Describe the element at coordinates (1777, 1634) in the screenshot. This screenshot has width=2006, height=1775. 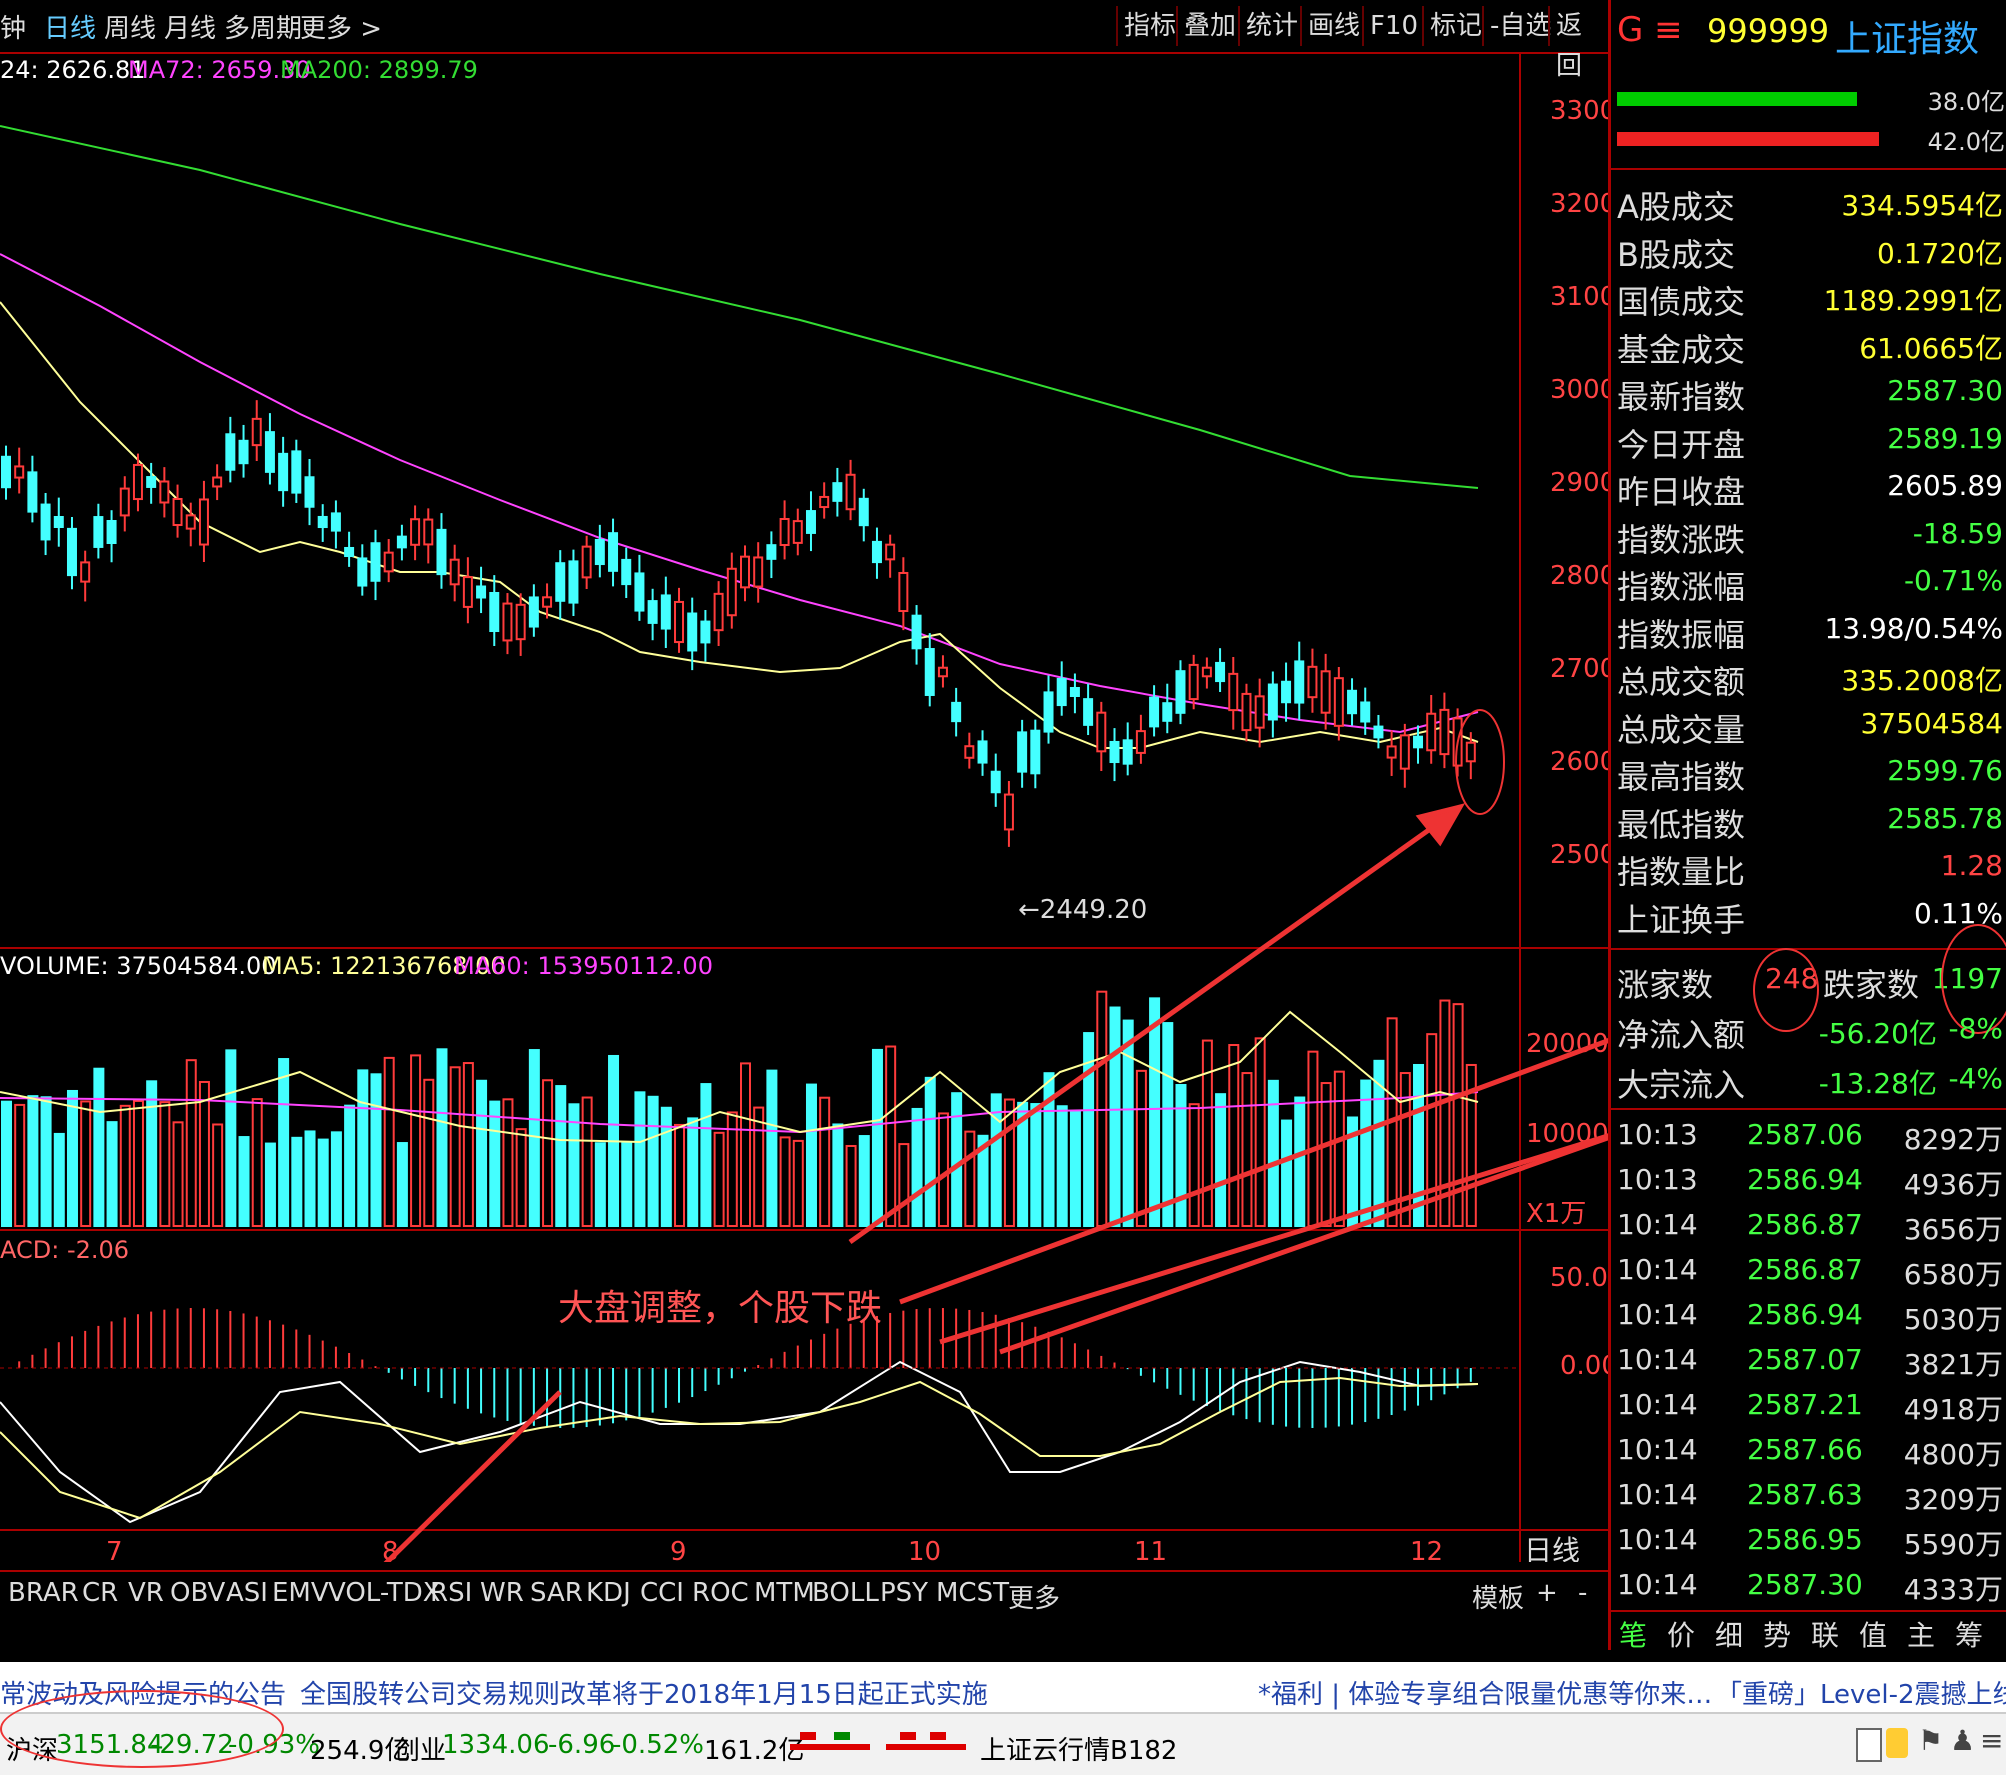
I see `tab-trend: 势` at that location.